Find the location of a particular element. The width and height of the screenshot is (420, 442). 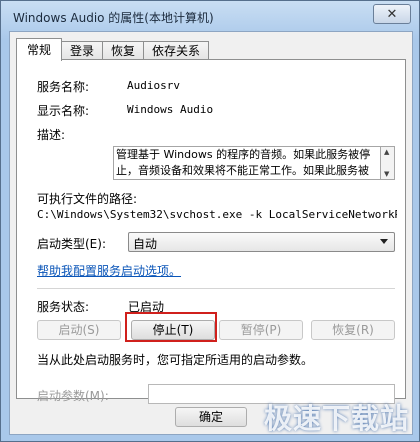

tab-dependencies: 依存关系 is located at coordinates (176, 51).